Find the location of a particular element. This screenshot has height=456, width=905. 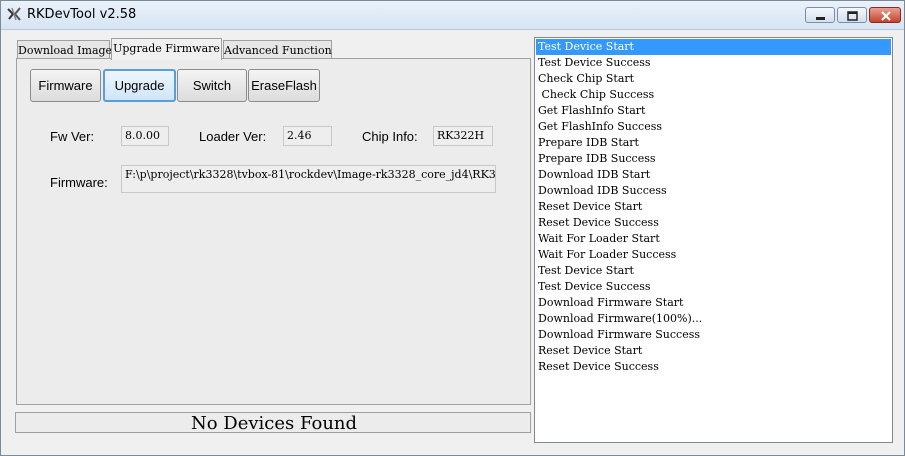

tab-upgrade-firmware: Upgrade Firmware is located at coordinates (166, 49).